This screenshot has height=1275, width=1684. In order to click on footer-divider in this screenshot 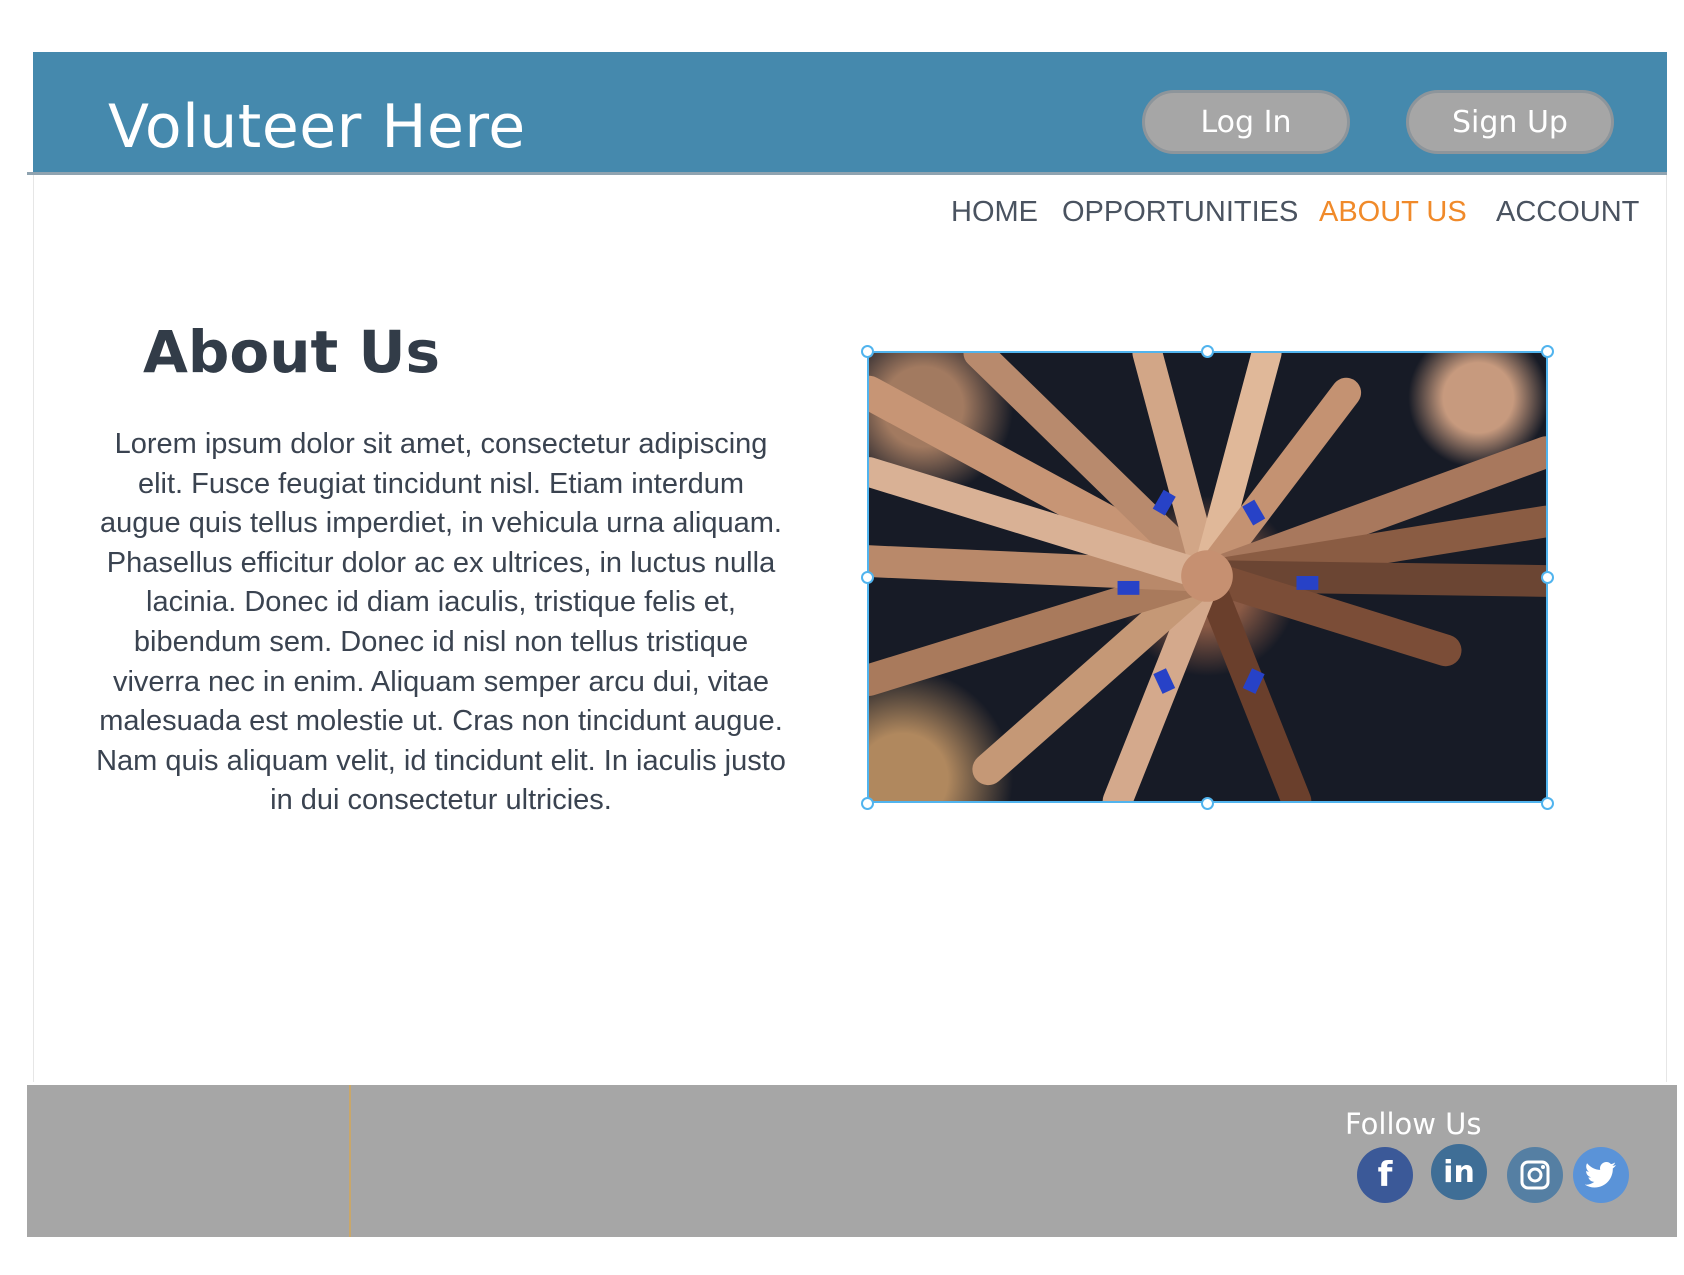, I will do `click(350, 1161)`.